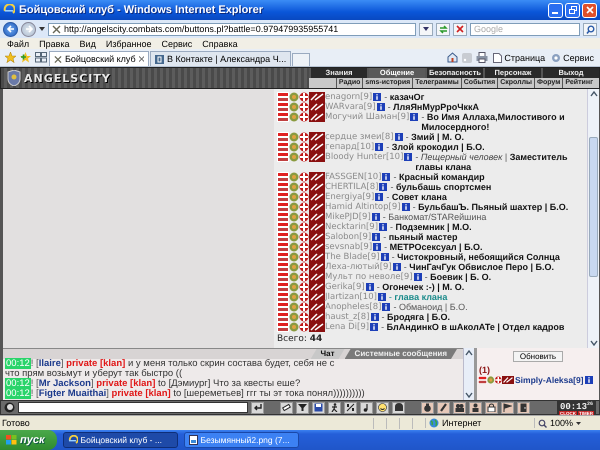  I want to click on member-status: - Боевик | Б. О., so click(458, 277).